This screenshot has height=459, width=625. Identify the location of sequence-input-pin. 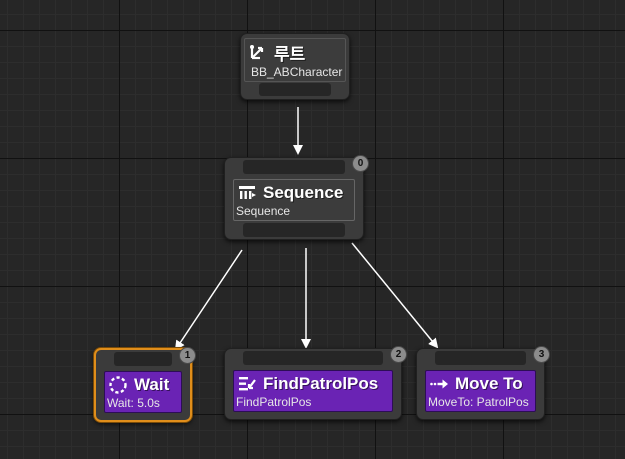
(294, 167).